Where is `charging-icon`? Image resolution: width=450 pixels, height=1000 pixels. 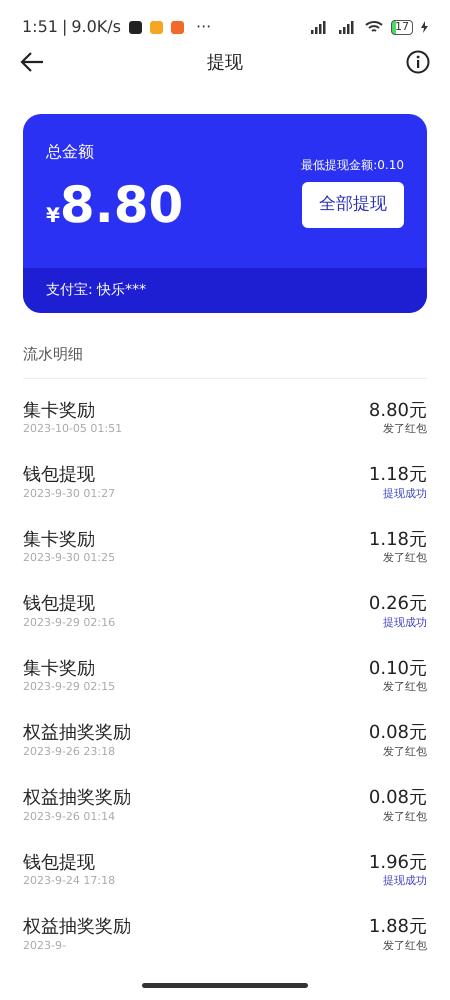 charging-icon is located at coordinates (424, 27).